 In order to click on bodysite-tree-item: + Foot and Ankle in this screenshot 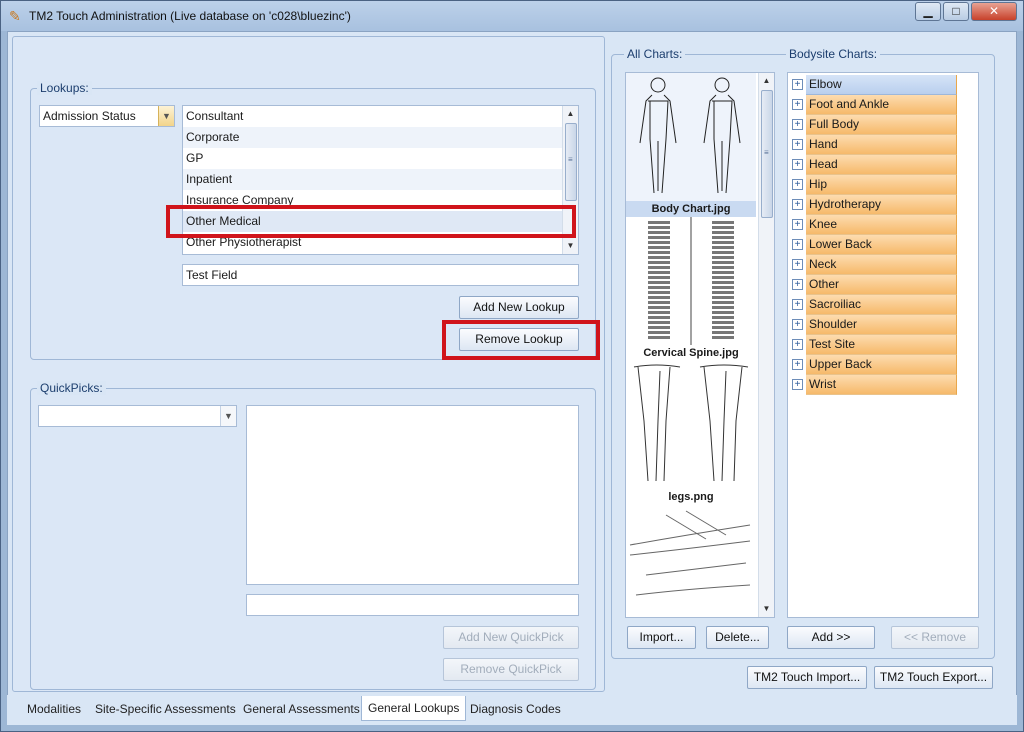, I will do `click(874, 105)`.